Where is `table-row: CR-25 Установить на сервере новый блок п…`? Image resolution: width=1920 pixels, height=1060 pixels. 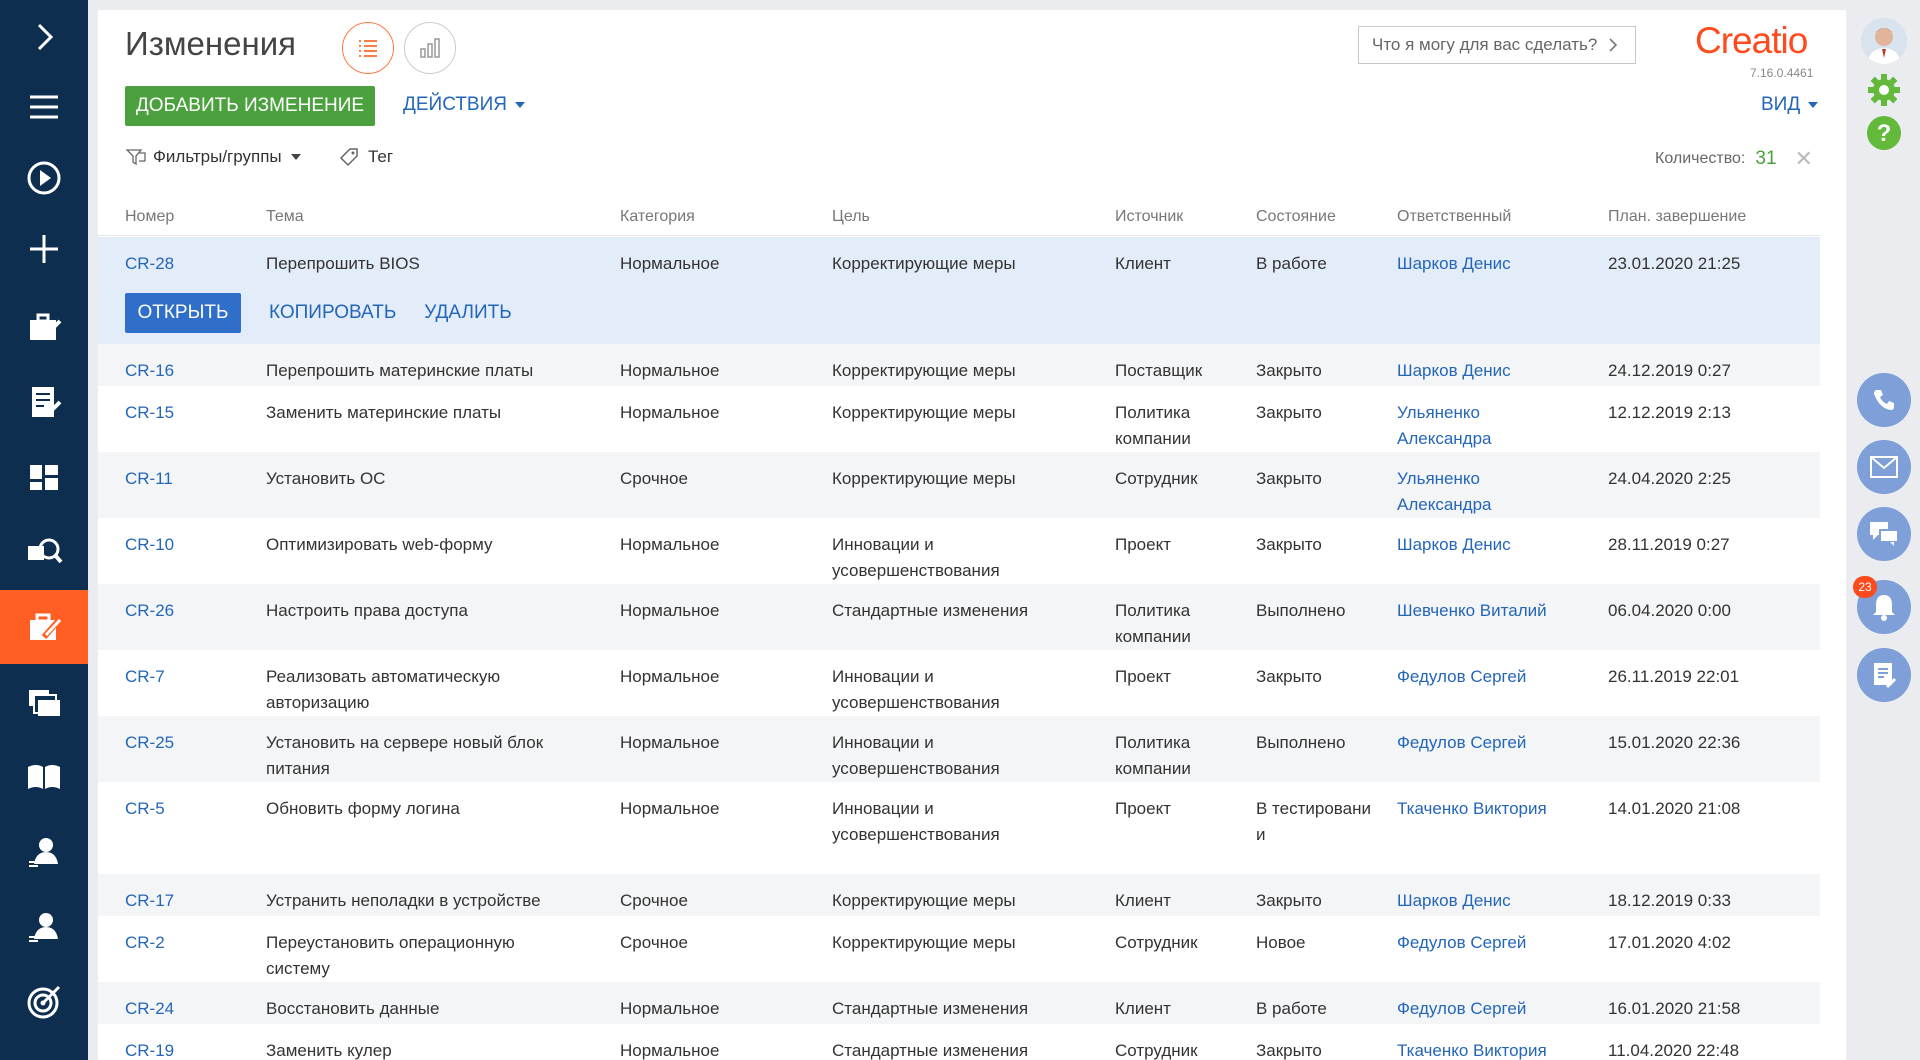 table-row: CR-25 Установить на сервере новый блок п… is located at coordinates (959, 749).